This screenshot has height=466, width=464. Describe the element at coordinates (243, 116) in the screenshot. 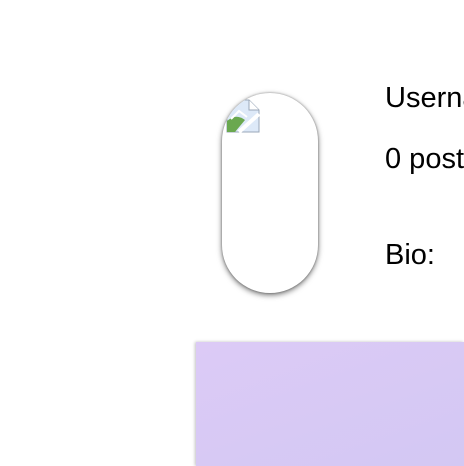

I see `broken-image-icon` at that location.